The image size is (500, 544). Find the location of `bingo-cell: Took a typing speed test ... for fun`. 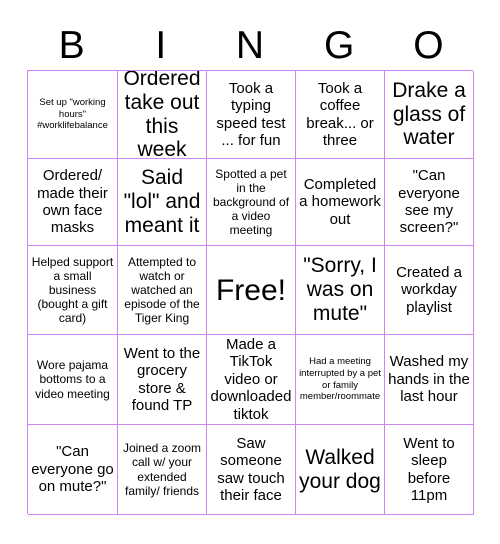

bingo-cell: Took a typing speed test ... for fun is located at coordinates (251, 115).